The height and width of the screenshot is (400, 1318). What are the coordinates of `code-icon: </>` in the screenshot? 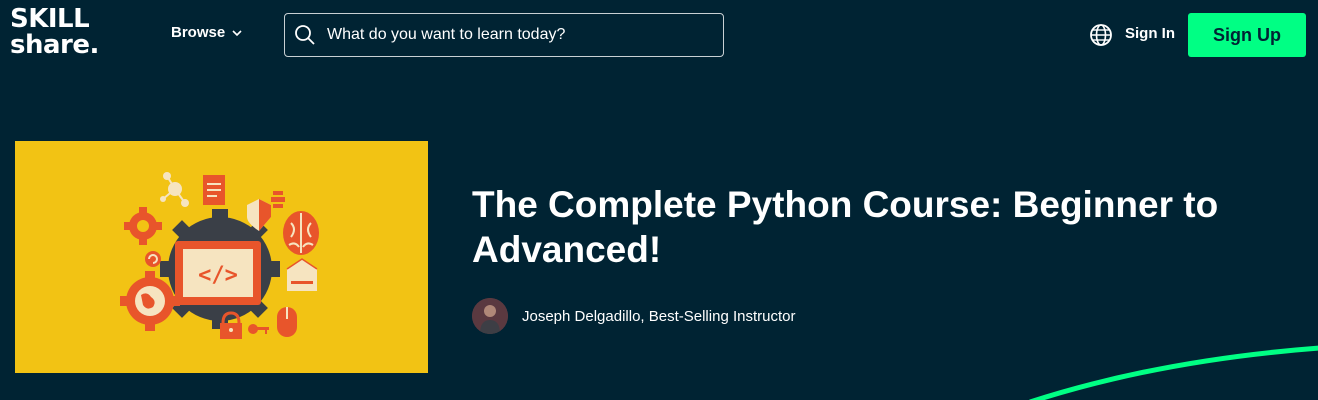 It's located at (218, 273).